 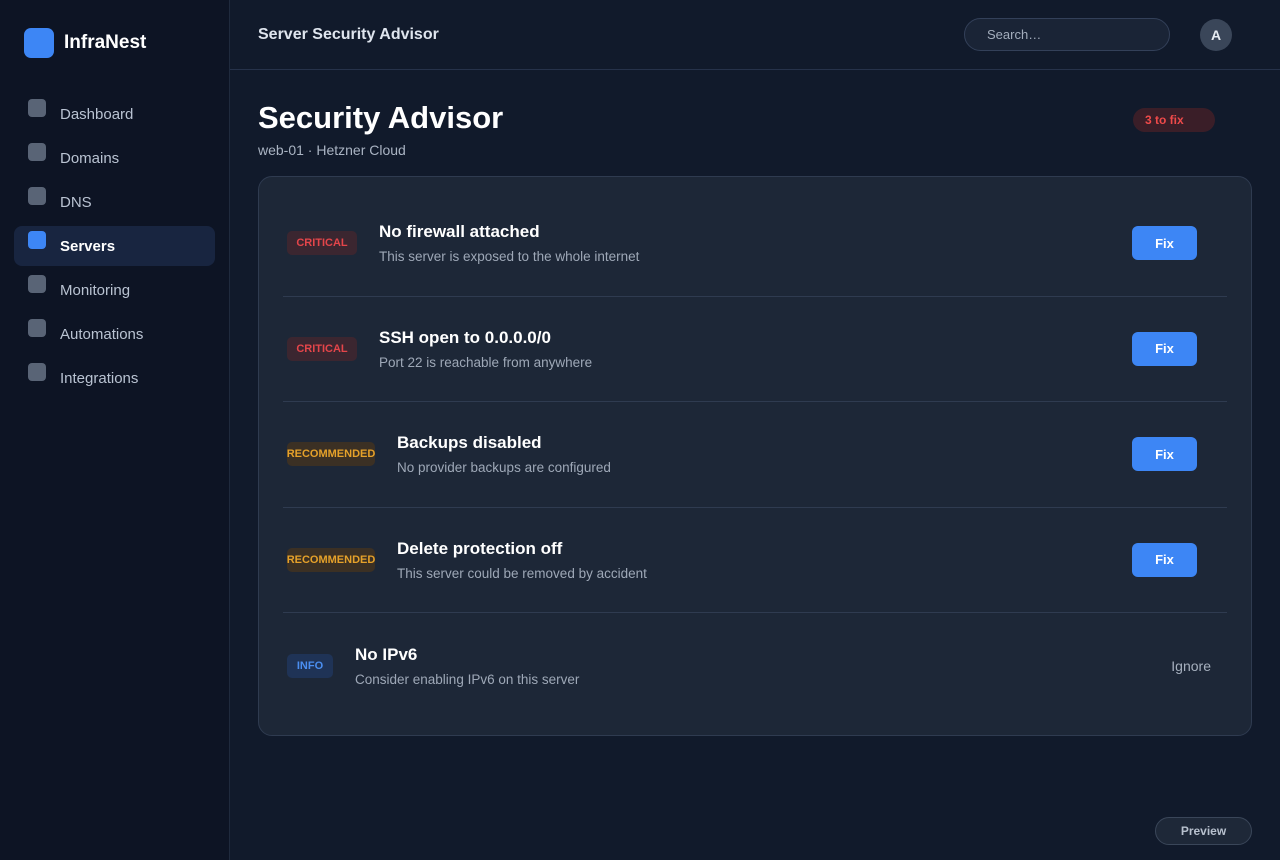 I want to click on brand: InfraNest, so click(x=114, y=43).